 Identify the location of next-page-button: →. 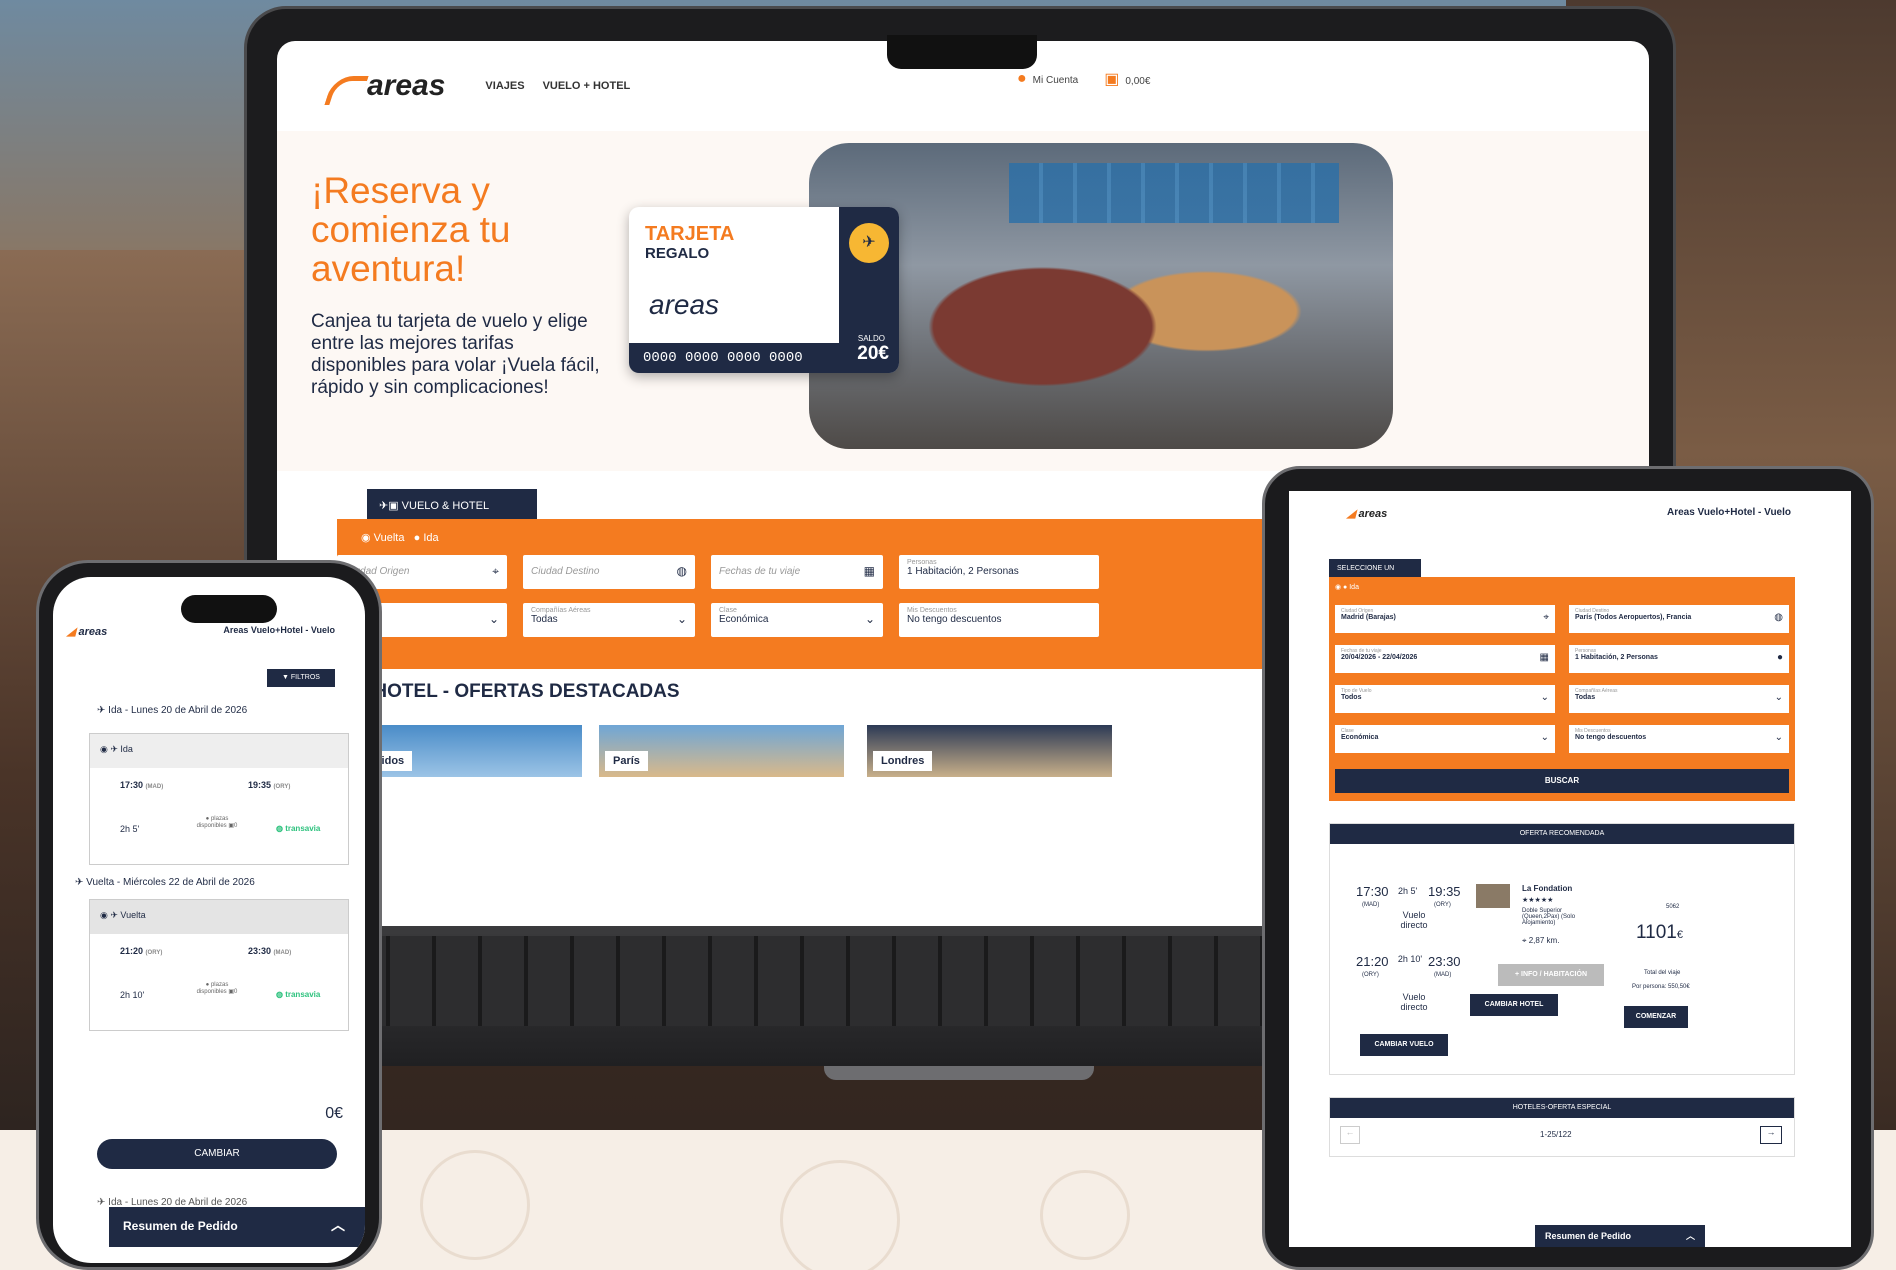
(1771, 1135).